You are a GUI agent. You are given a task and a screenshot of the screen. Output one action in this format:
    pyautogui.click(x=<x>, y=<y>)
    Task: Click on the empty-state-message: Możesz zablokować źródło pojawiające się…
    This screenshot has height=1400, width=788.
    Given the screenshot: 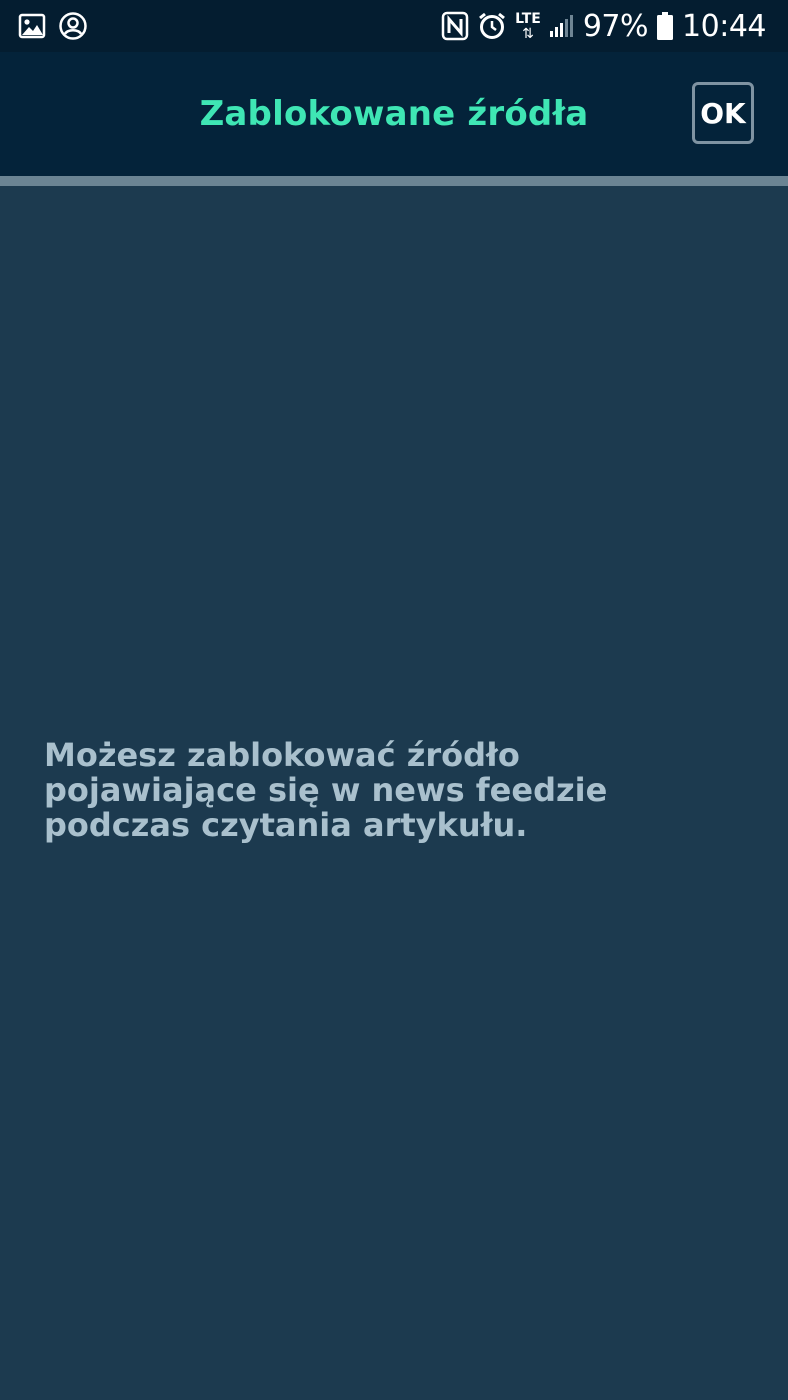 What is the action you would take?
    pyautogui.click(x=326, y=790)
    